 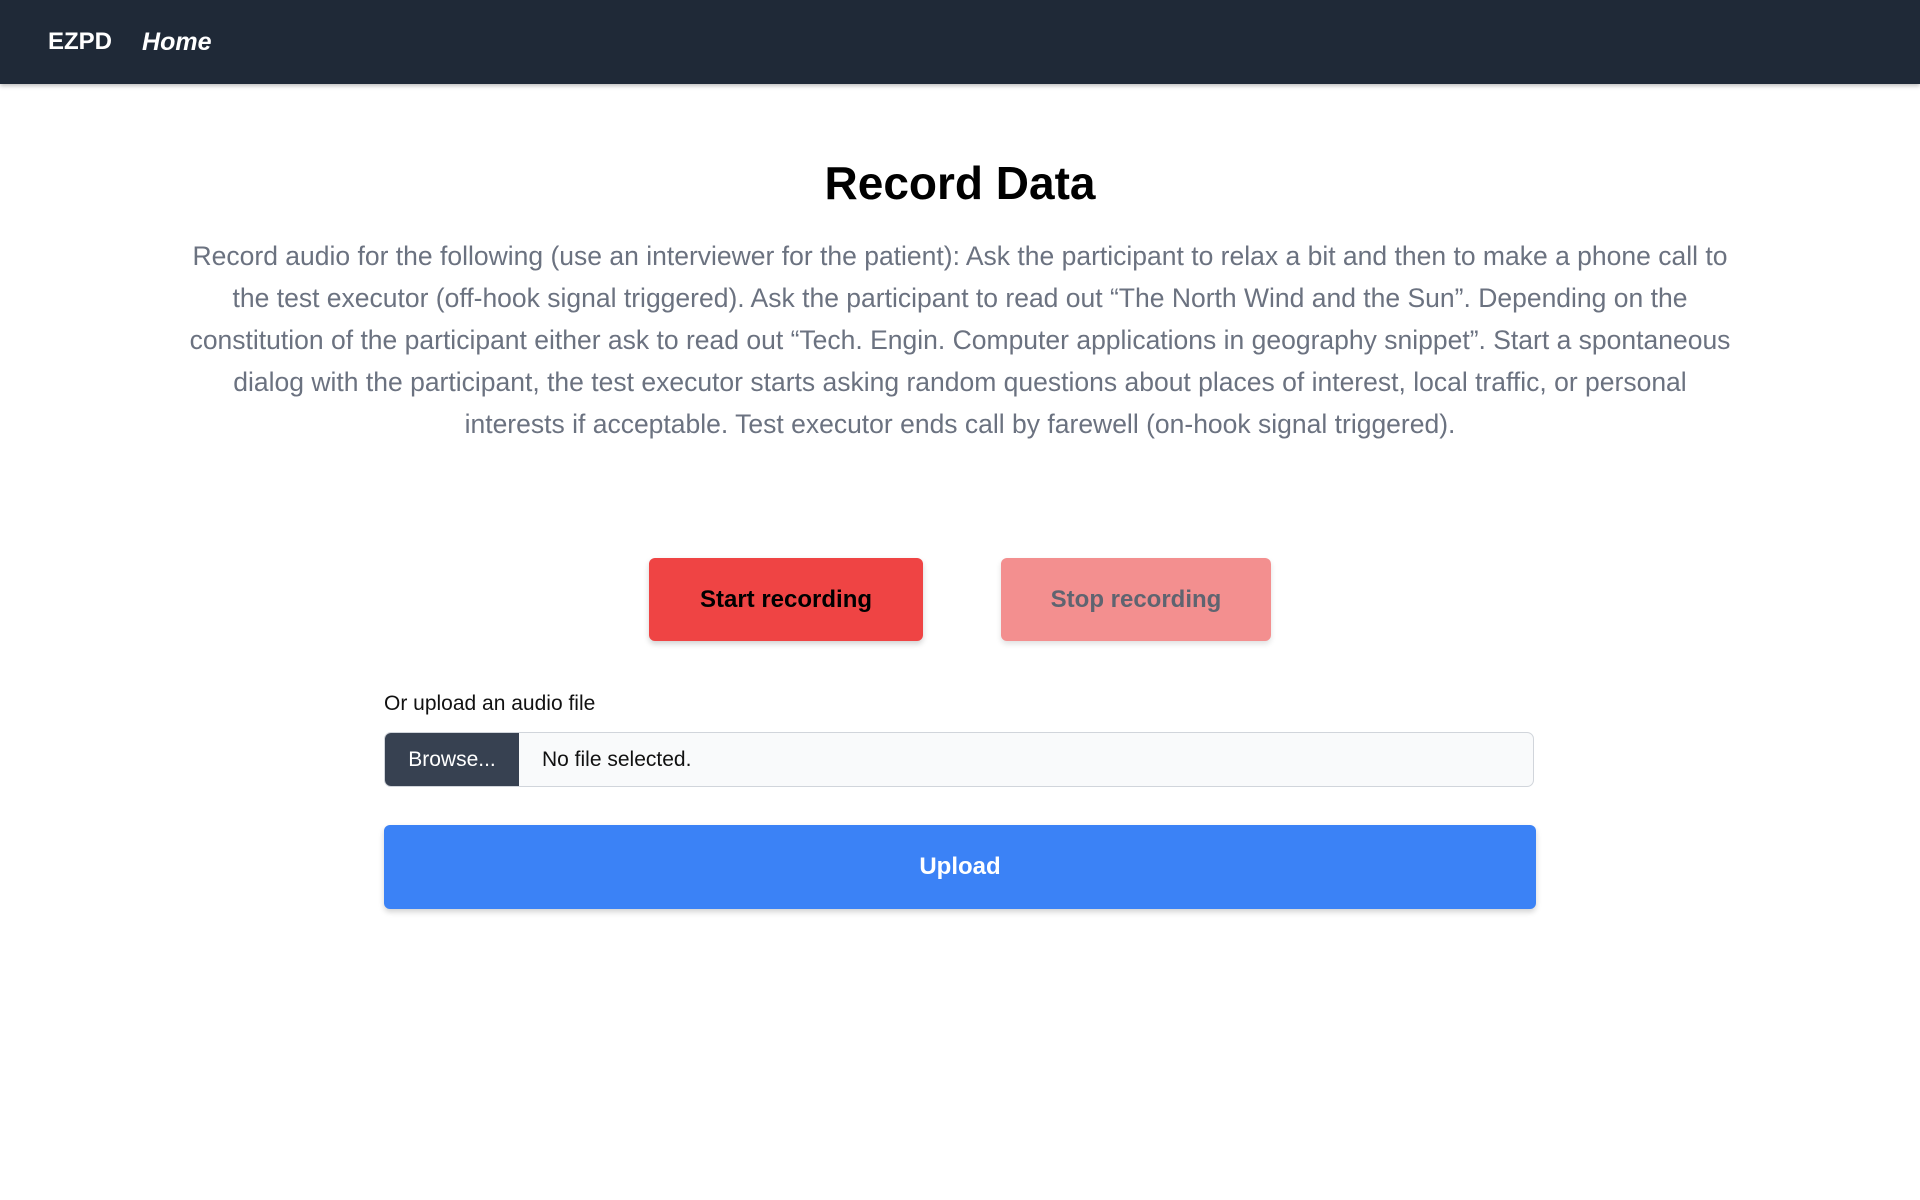 What do you see at coordinates (959, 759) in the screenshot?
I see `audio-file-input: Browse... No file selected.` at bounding box center [959, 759].